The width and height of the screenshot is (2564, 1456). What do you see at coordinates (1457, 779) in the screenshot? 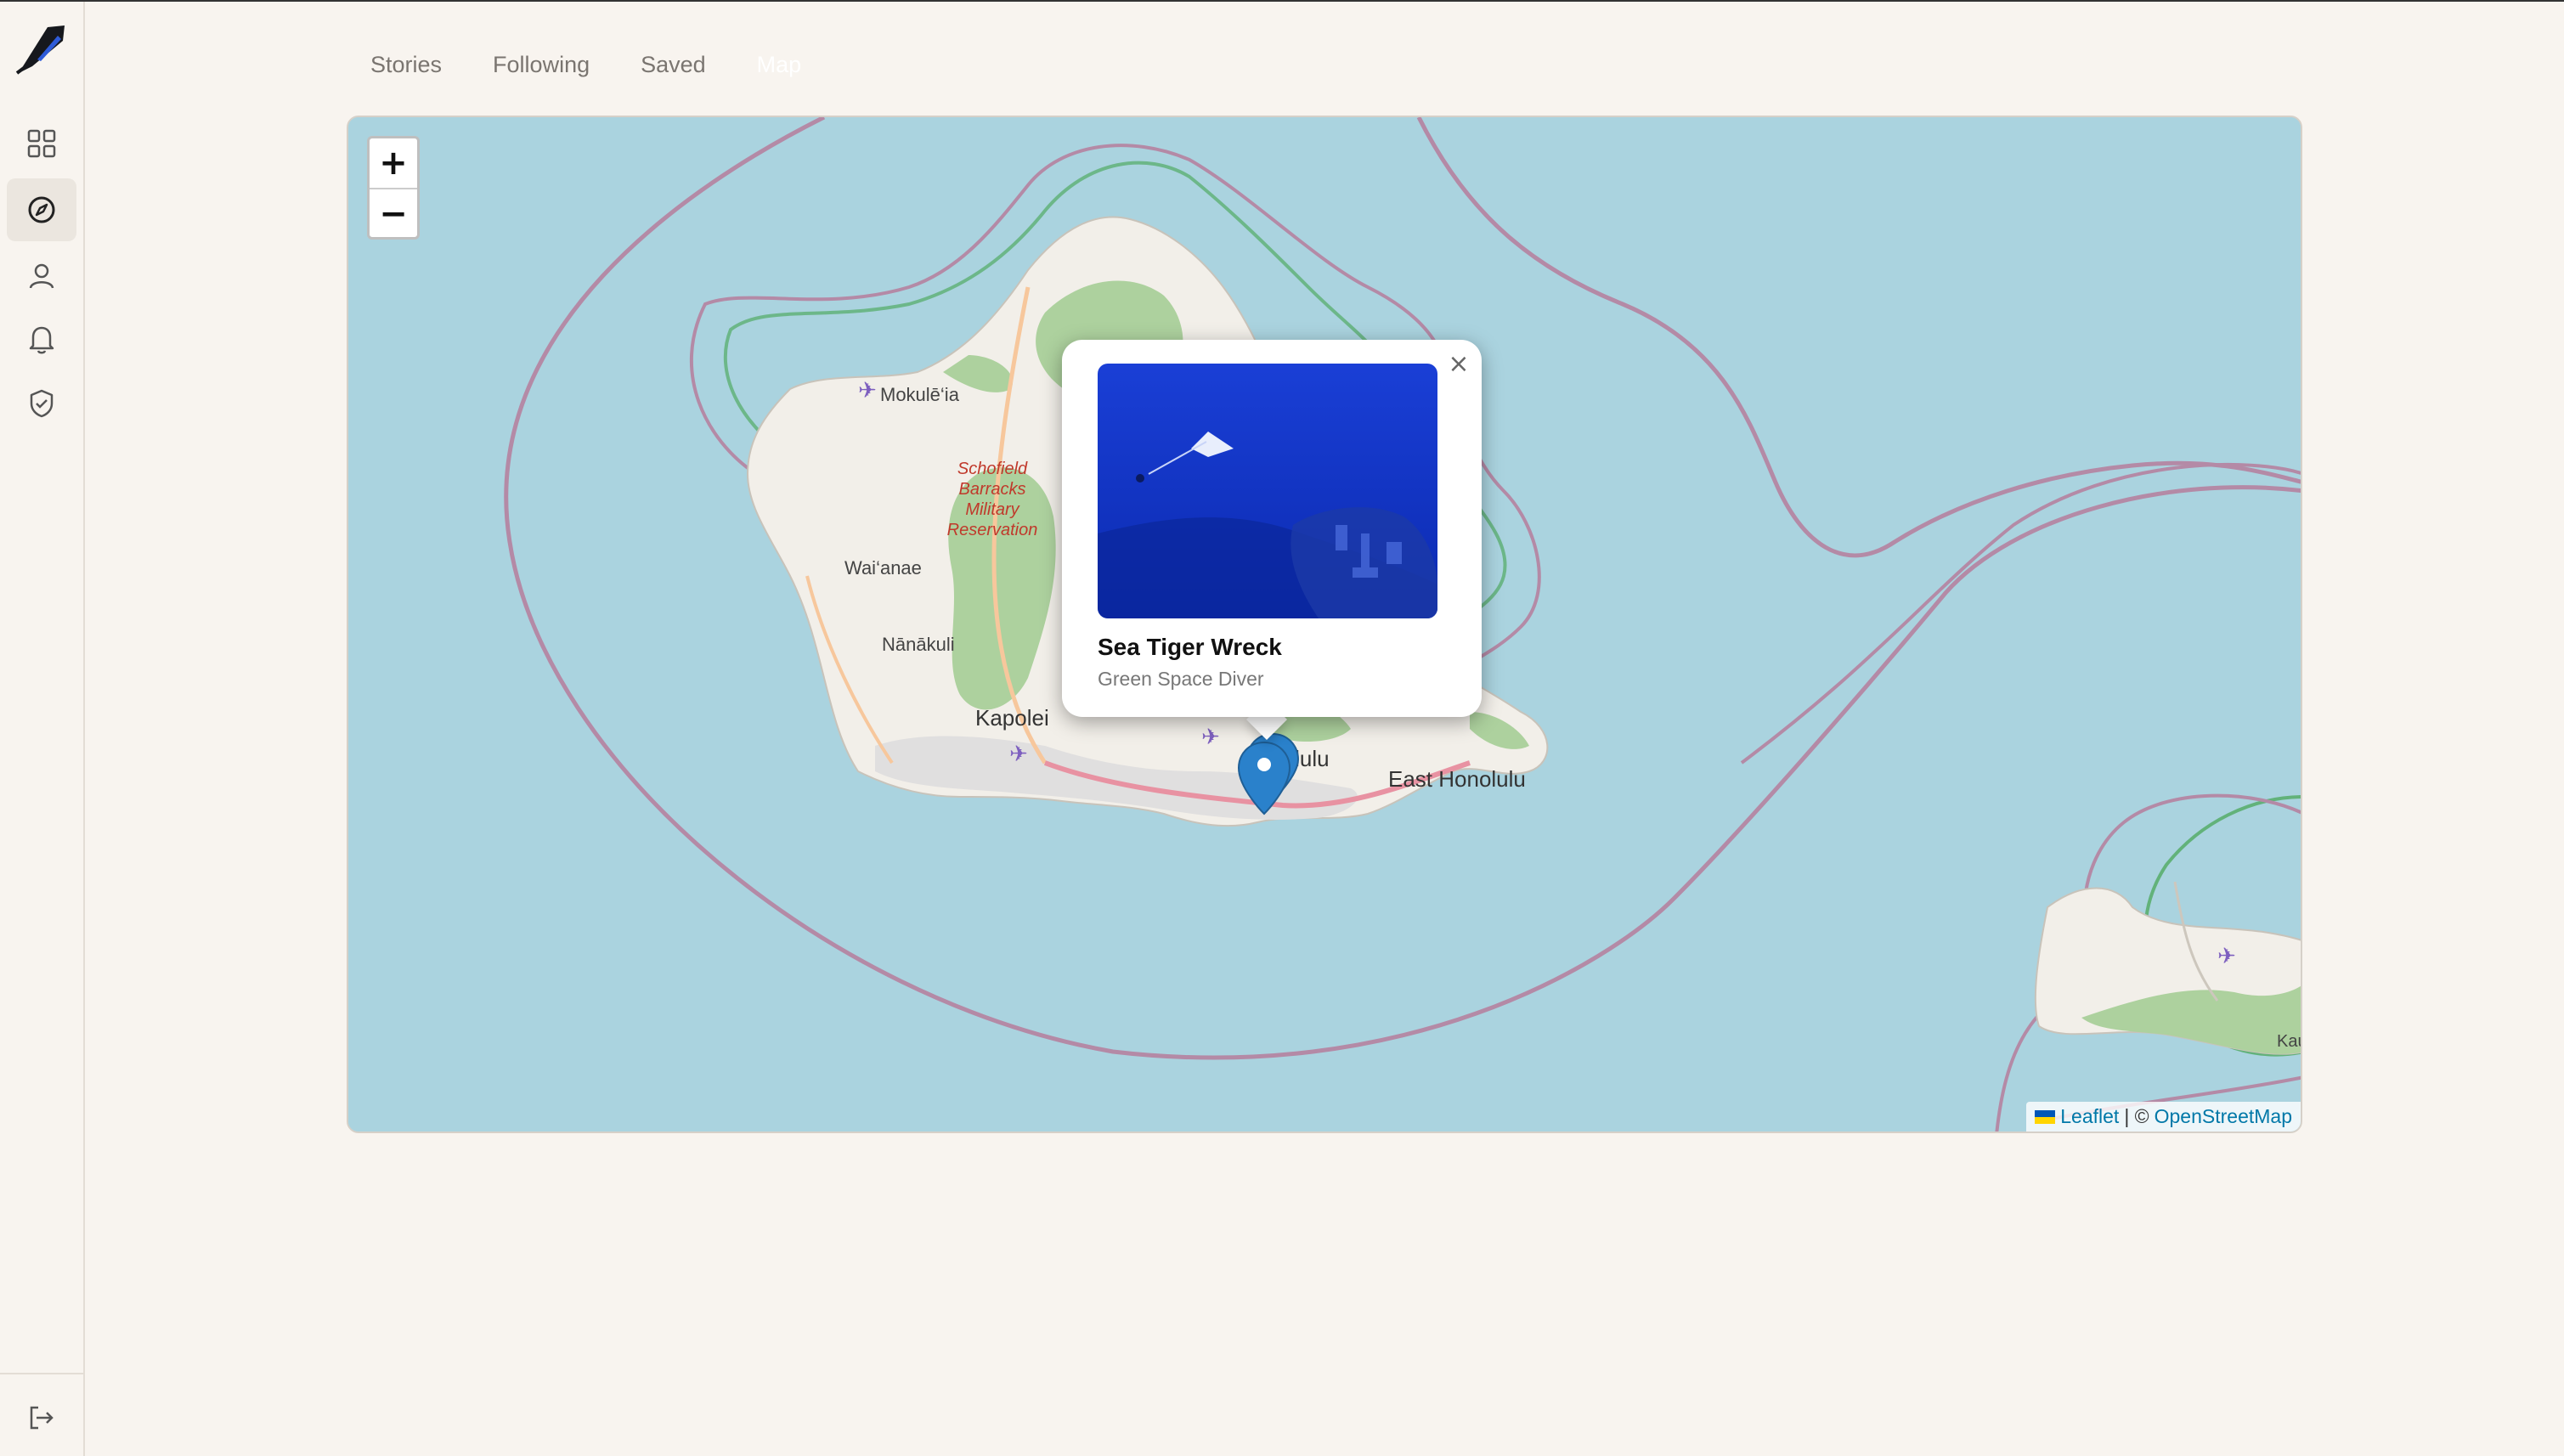
I see `label-east-honolulu: East Honolulu` at bounding box center [1457, 779].